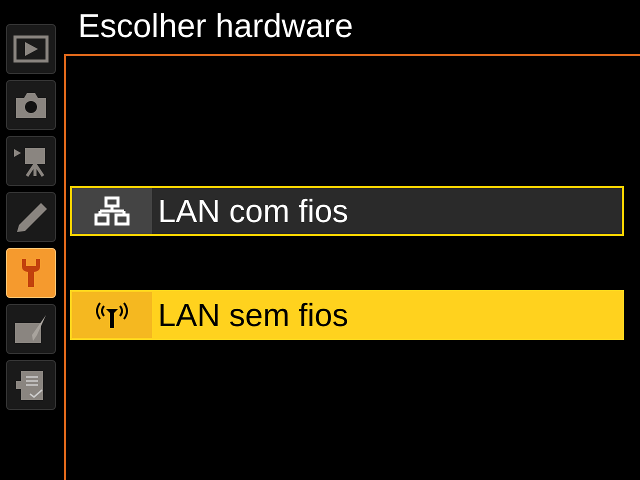 This screenshot has width=640, height=480. I want to click on menu-option: LAN com fios, so click(347, 211).